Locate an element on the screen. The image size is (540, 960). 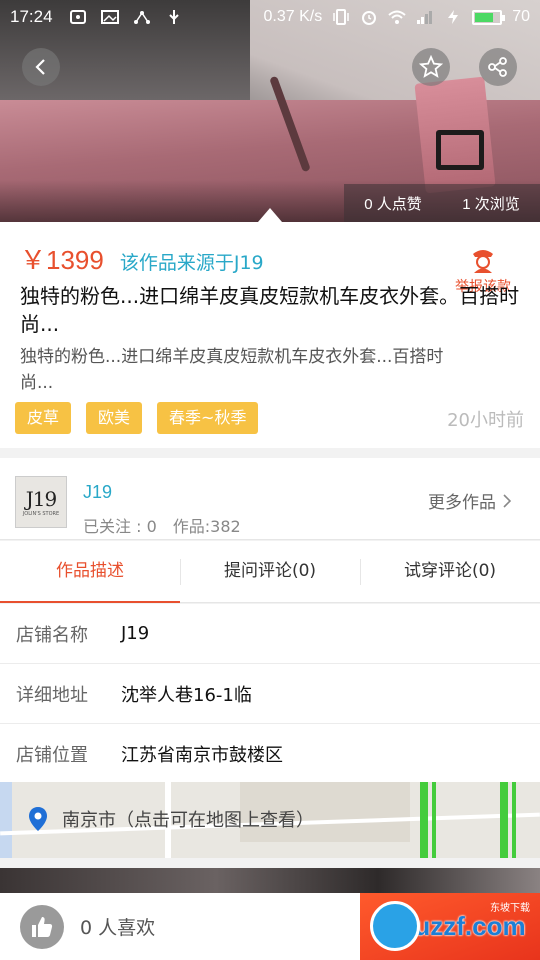
like-count: 0 人喜欢 is located at coordinates (118, 928).